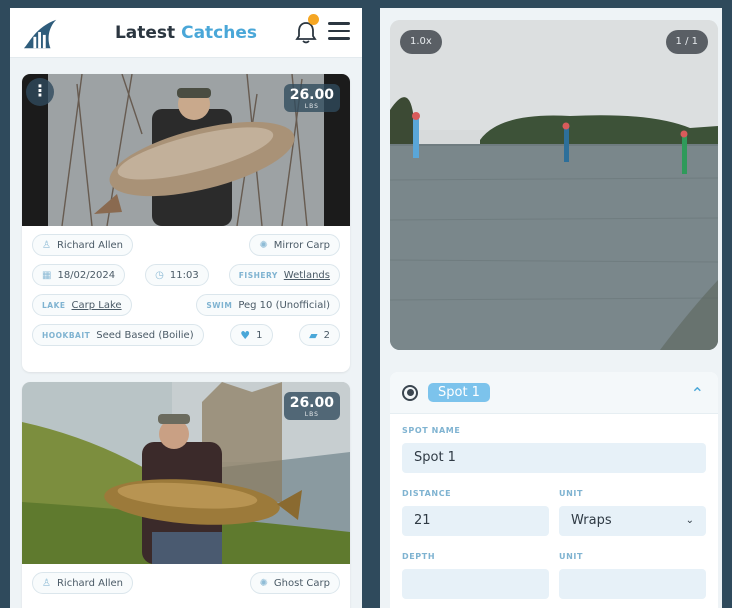 This screenshot has width=732, height=608. Describe the element at coordinates (475, 584) in the screenshot. I see `depth-input` at that location.